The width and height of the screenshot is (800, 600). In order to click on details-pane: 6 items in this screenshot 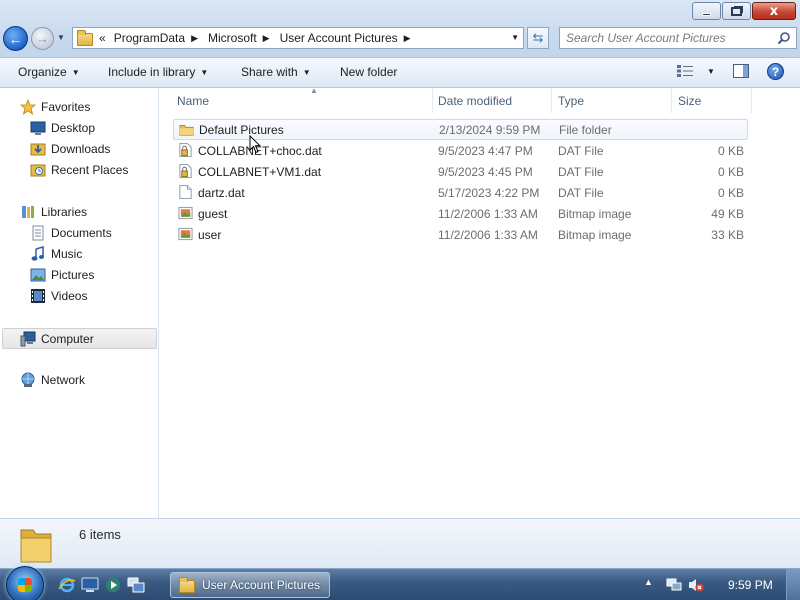, I will do `click(400, 543)`.